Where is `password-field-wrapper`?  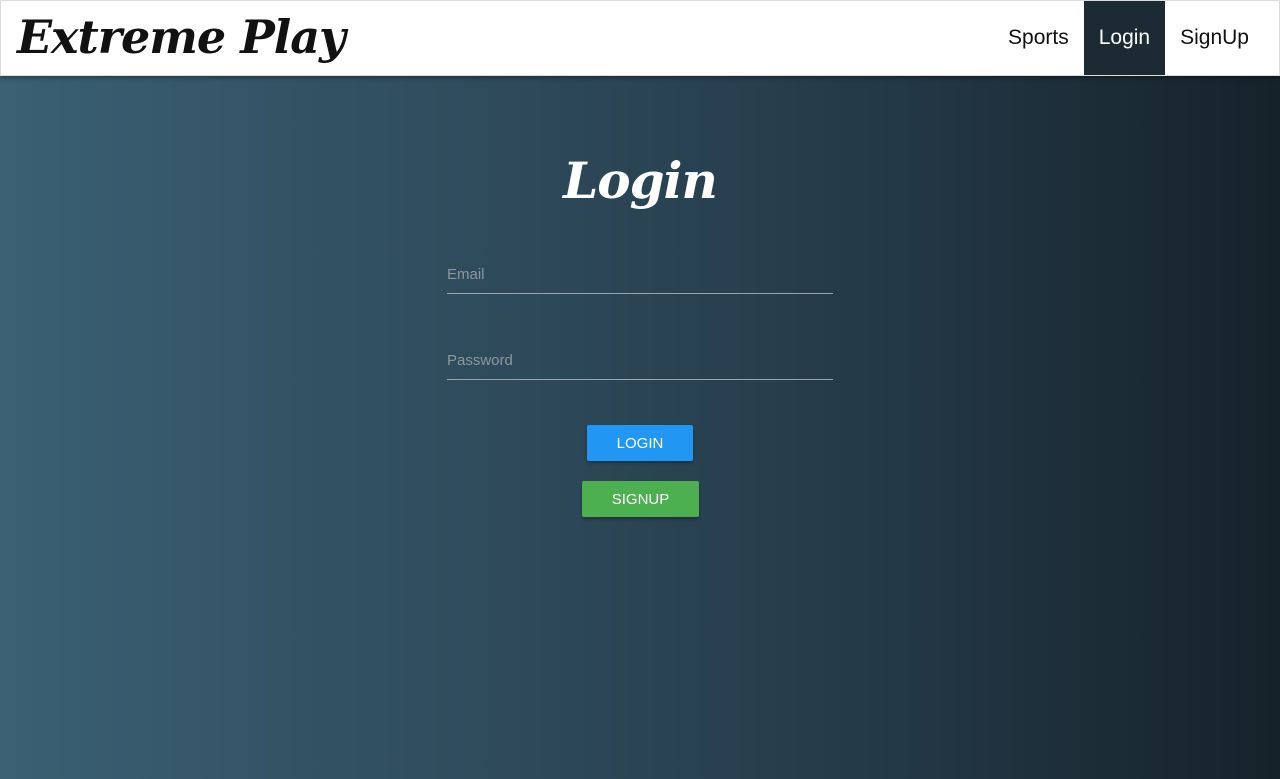
password-field-wrapper is located at coordinates (640, 361).